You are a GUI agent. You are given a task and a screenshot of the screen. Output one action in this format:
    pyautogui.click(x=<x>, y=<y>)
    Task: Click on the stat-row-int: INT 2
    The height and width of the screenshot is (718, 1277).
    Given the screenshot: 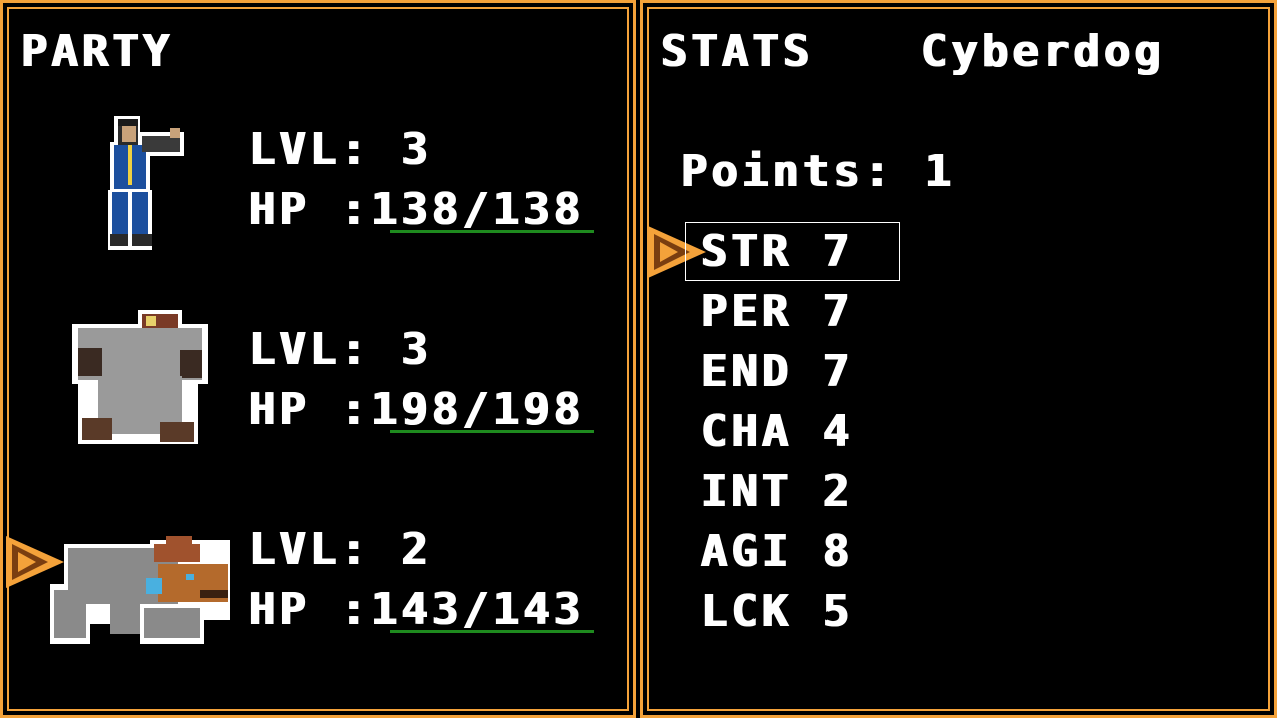 What is the action you would take?
    pyautogui.click(x=776, y=492)
    